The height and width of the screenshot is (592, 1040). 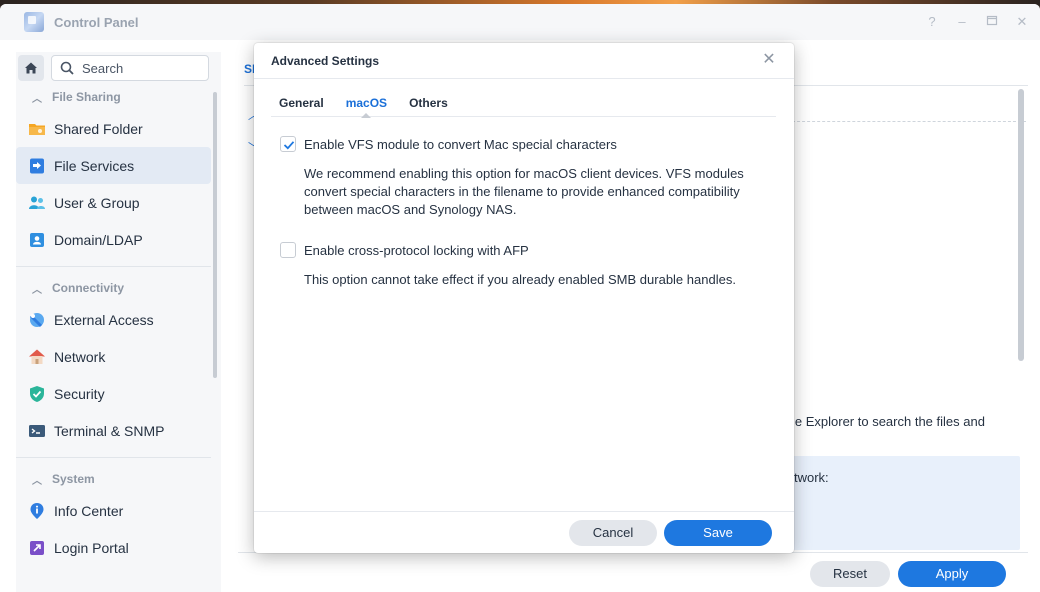 What do you see at coordinates (366, 98) in the screenshot?
I see `tab-macos: macOS` at bounding box center [366, 98].